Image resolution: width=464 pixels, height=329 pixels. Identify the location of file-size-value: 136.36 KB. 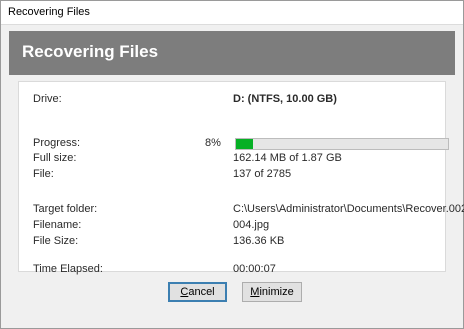
(259, 241).